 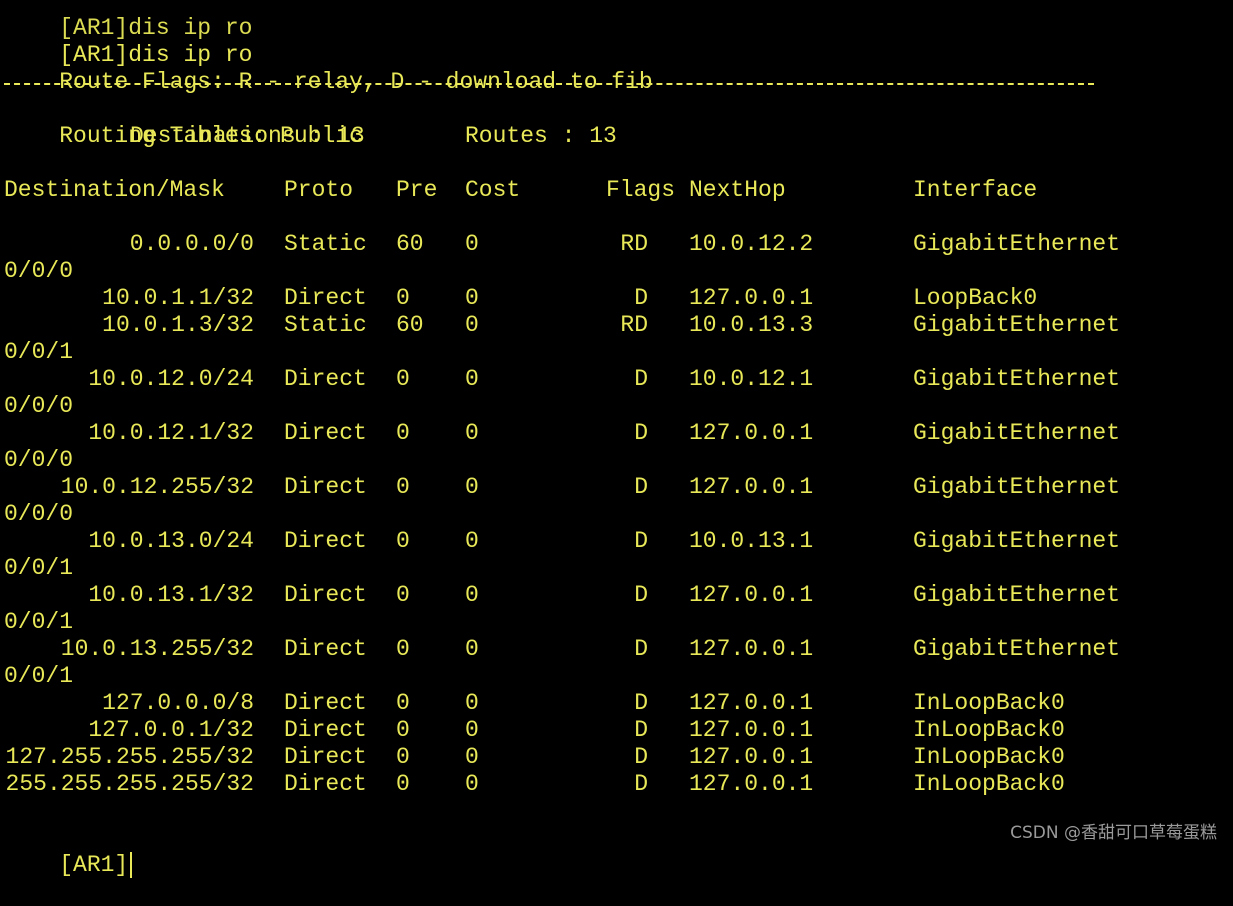 What do you see at coordinates (171, 379) in the screenshot?
I see `cell-destination: 10.0.12.0/24` at bounding box center [171, 379].